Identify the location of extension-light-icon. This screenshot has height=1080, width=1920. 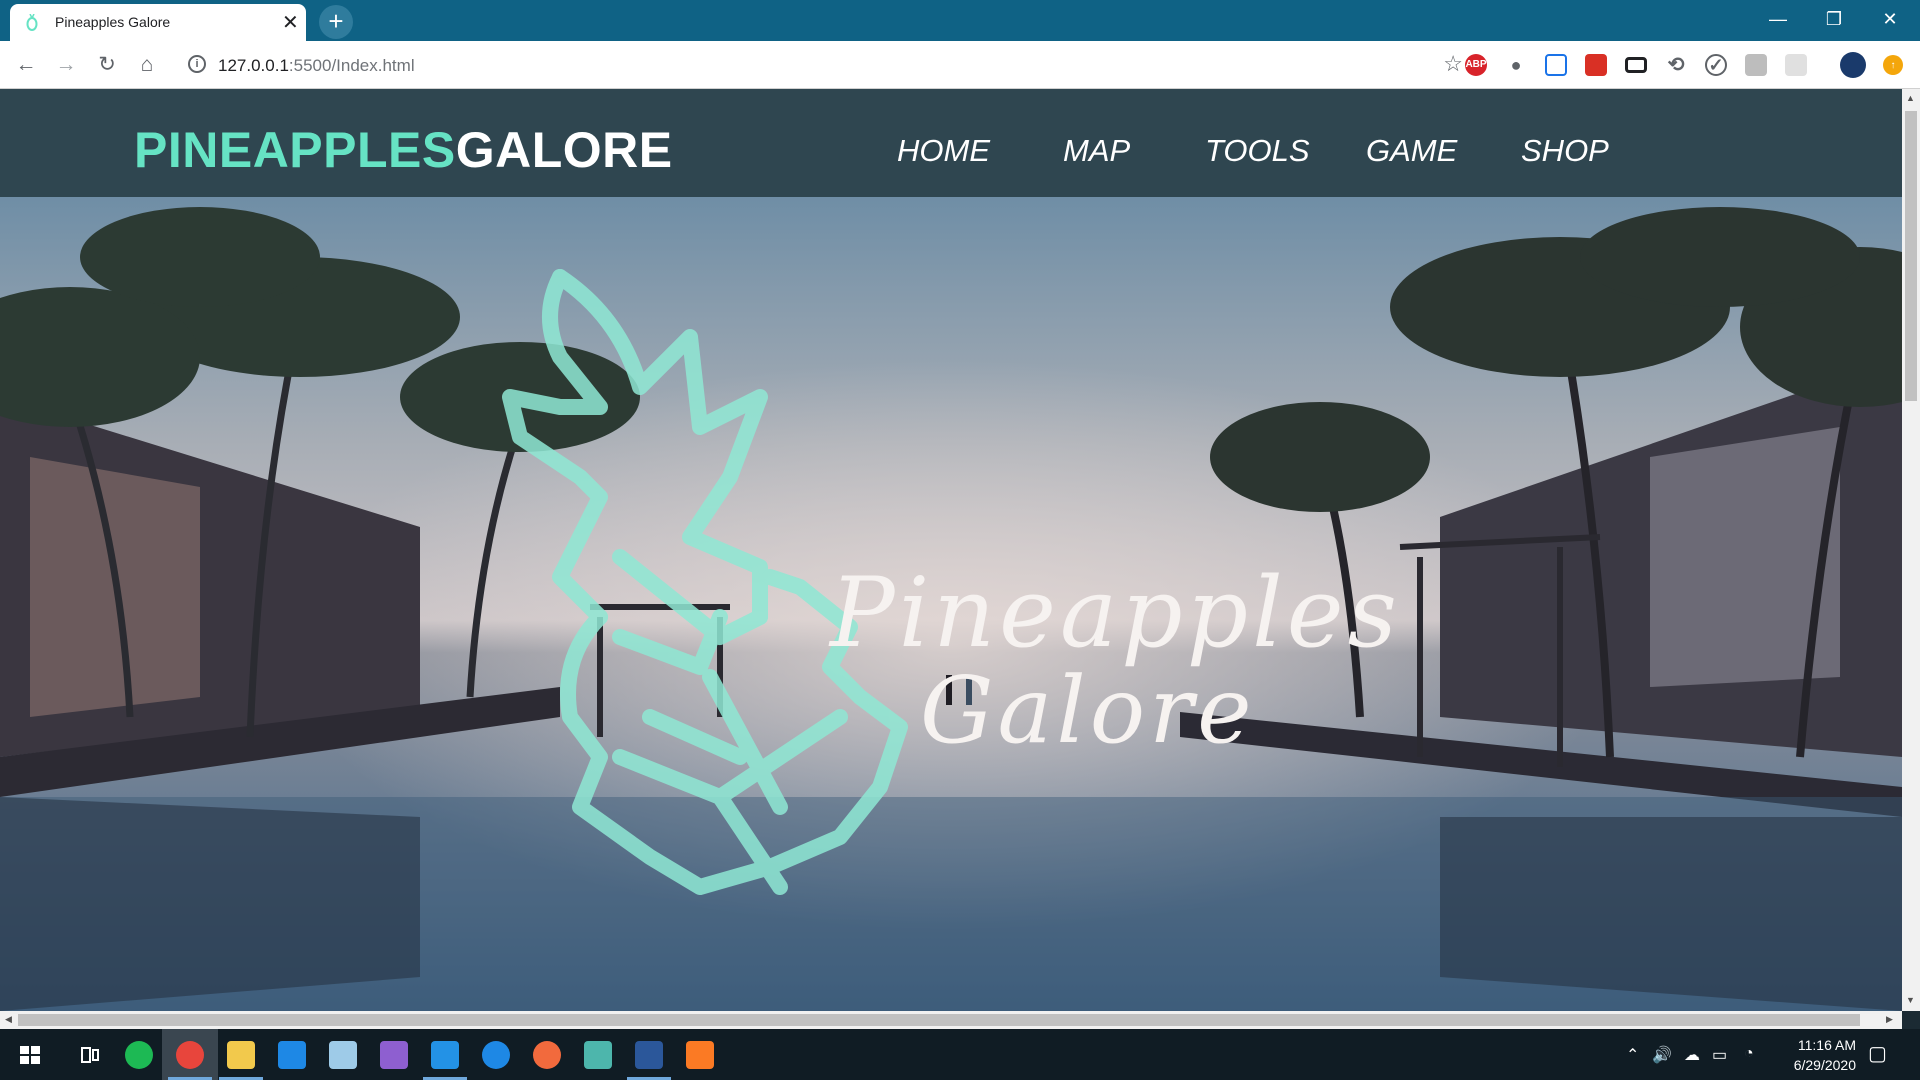
(1796, 65).